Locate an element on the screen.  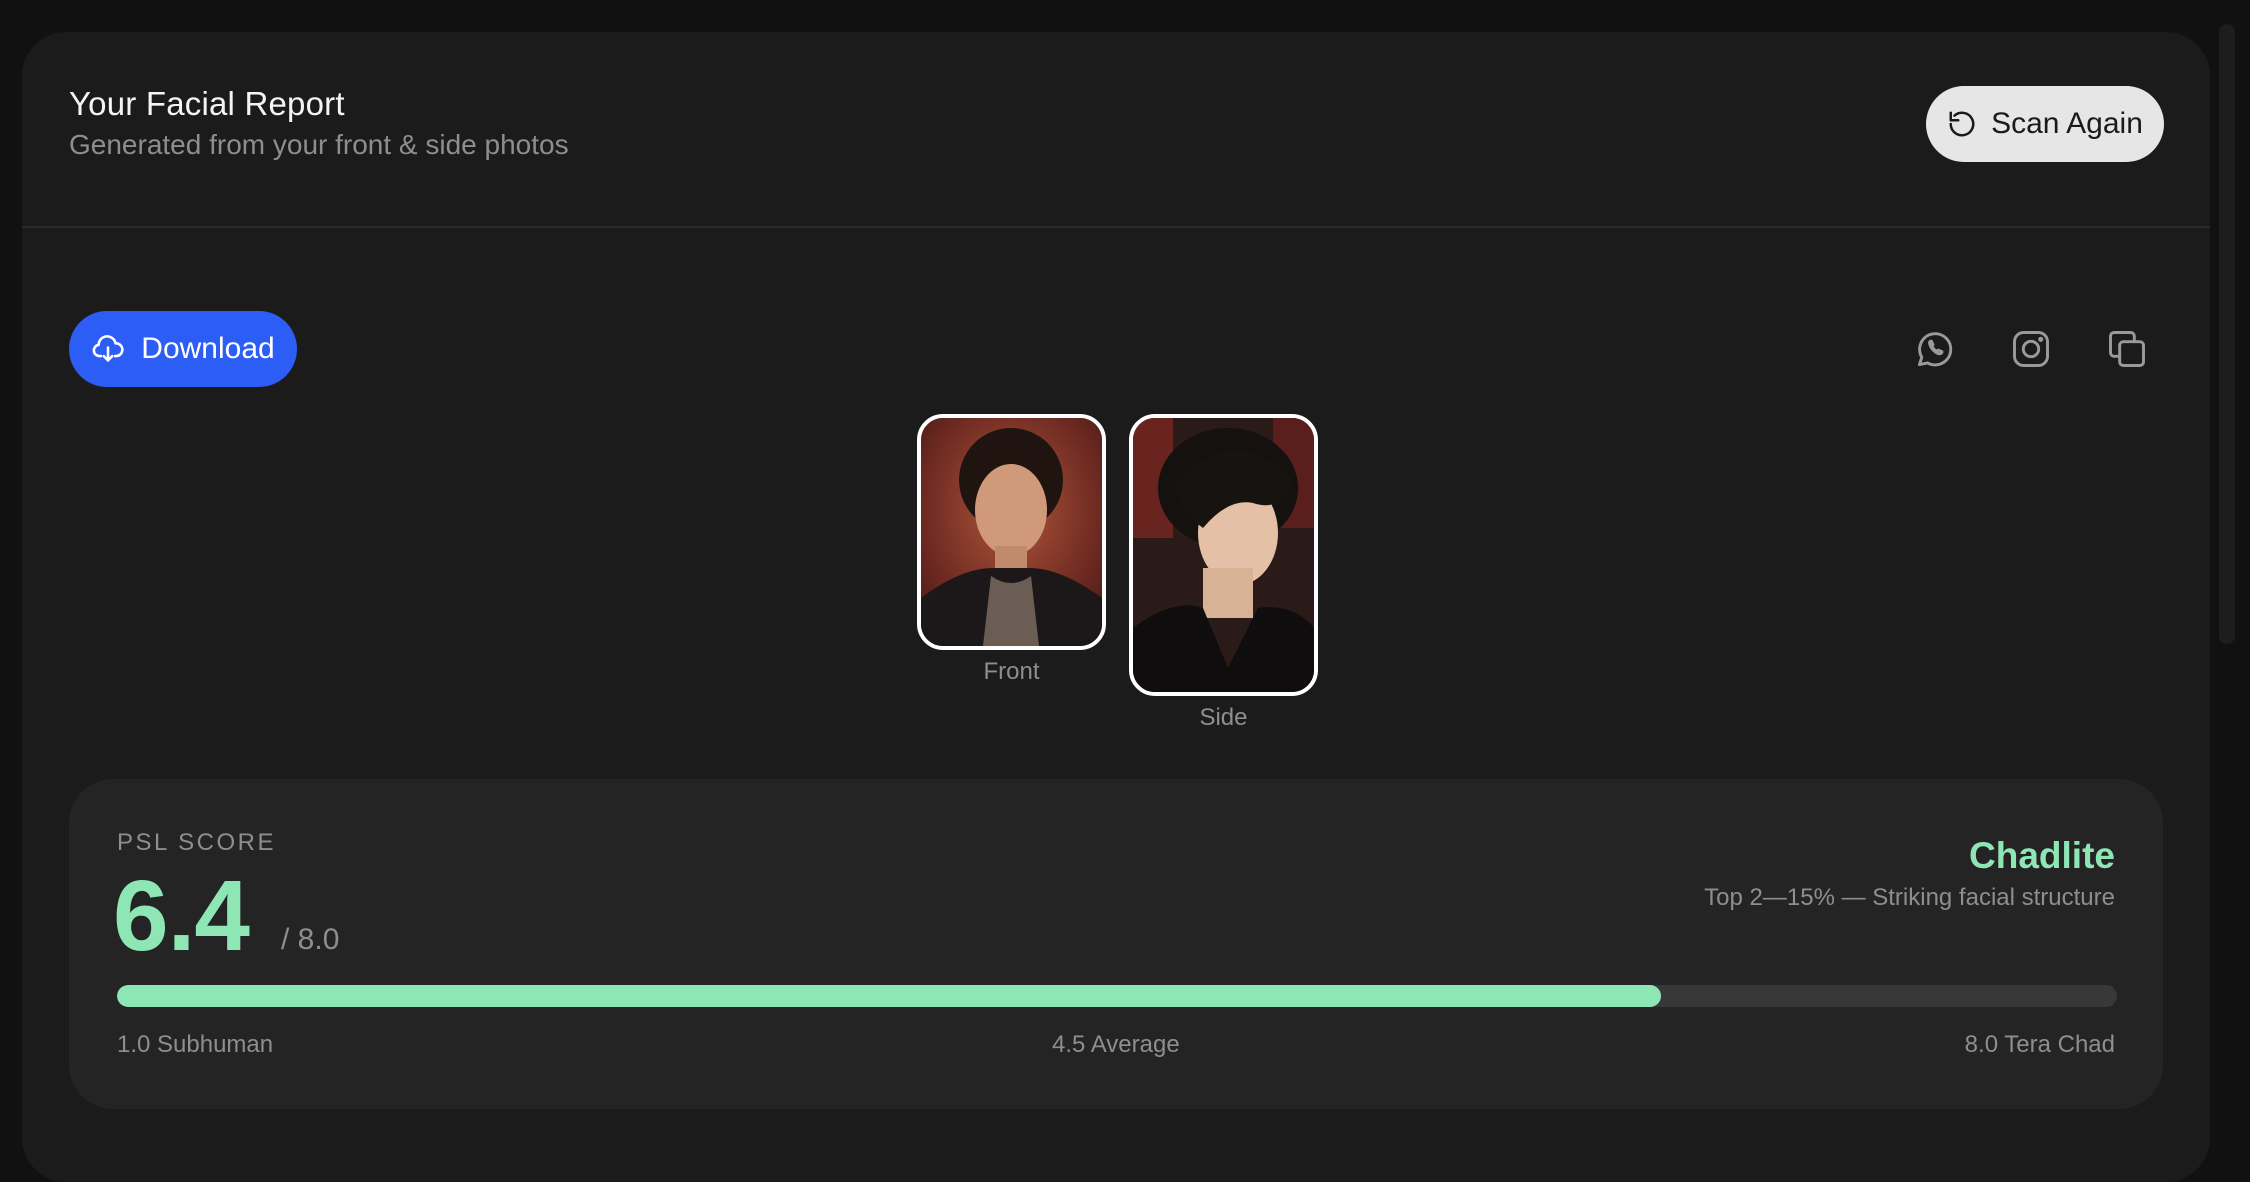
scan-again-button: Scan Again is located at coordinates (2045, 124).